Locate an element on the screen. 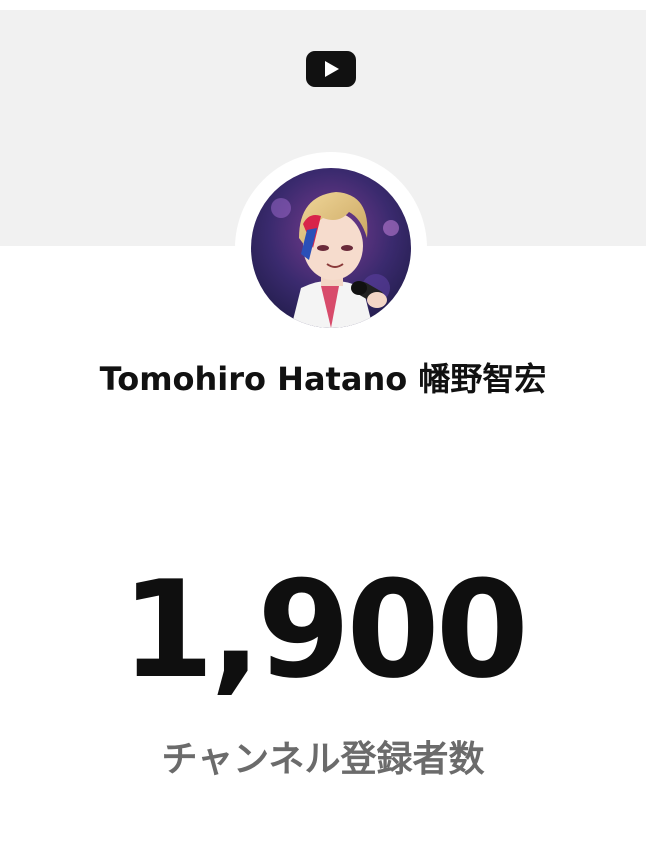 The height and width of the screenshot is (846, 646). subscriber-label: チャンネル登録者数 is located at coordinates (323, 759).